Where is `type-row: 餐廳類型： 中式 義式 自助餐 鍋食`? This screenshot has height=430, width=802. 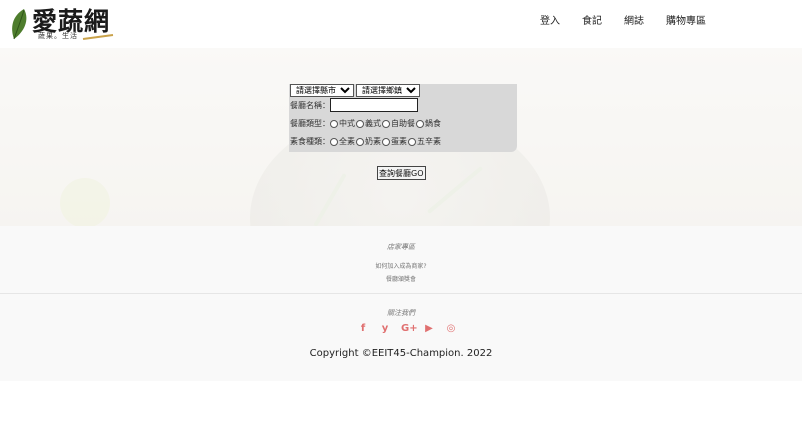
type-row: 餐廳類型： 中式 義式 自助餐 鍋食 is located at coordinates (366, 123).